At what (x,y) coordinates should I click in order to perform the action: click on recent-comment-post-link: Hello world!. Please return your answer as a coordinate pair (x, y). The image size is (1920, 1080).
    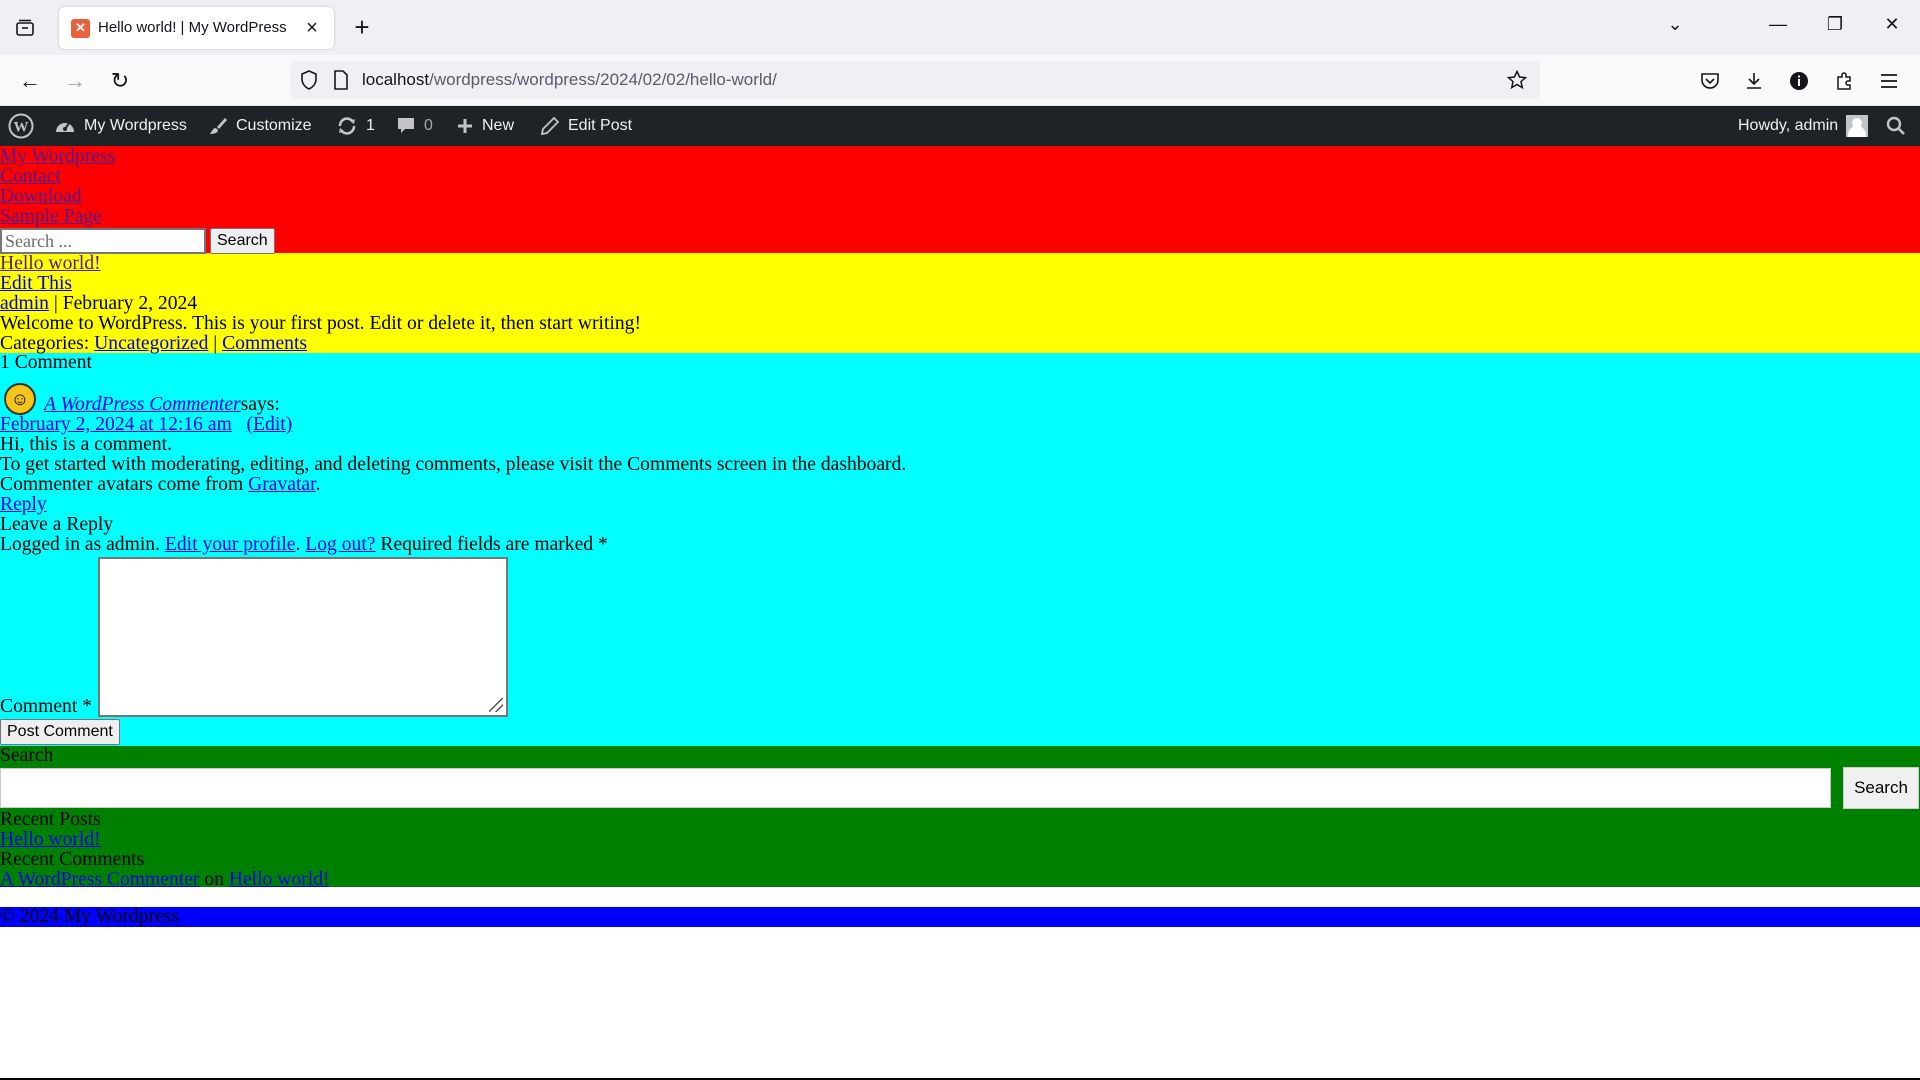
    Looking at the image, I should click on (279, 879).